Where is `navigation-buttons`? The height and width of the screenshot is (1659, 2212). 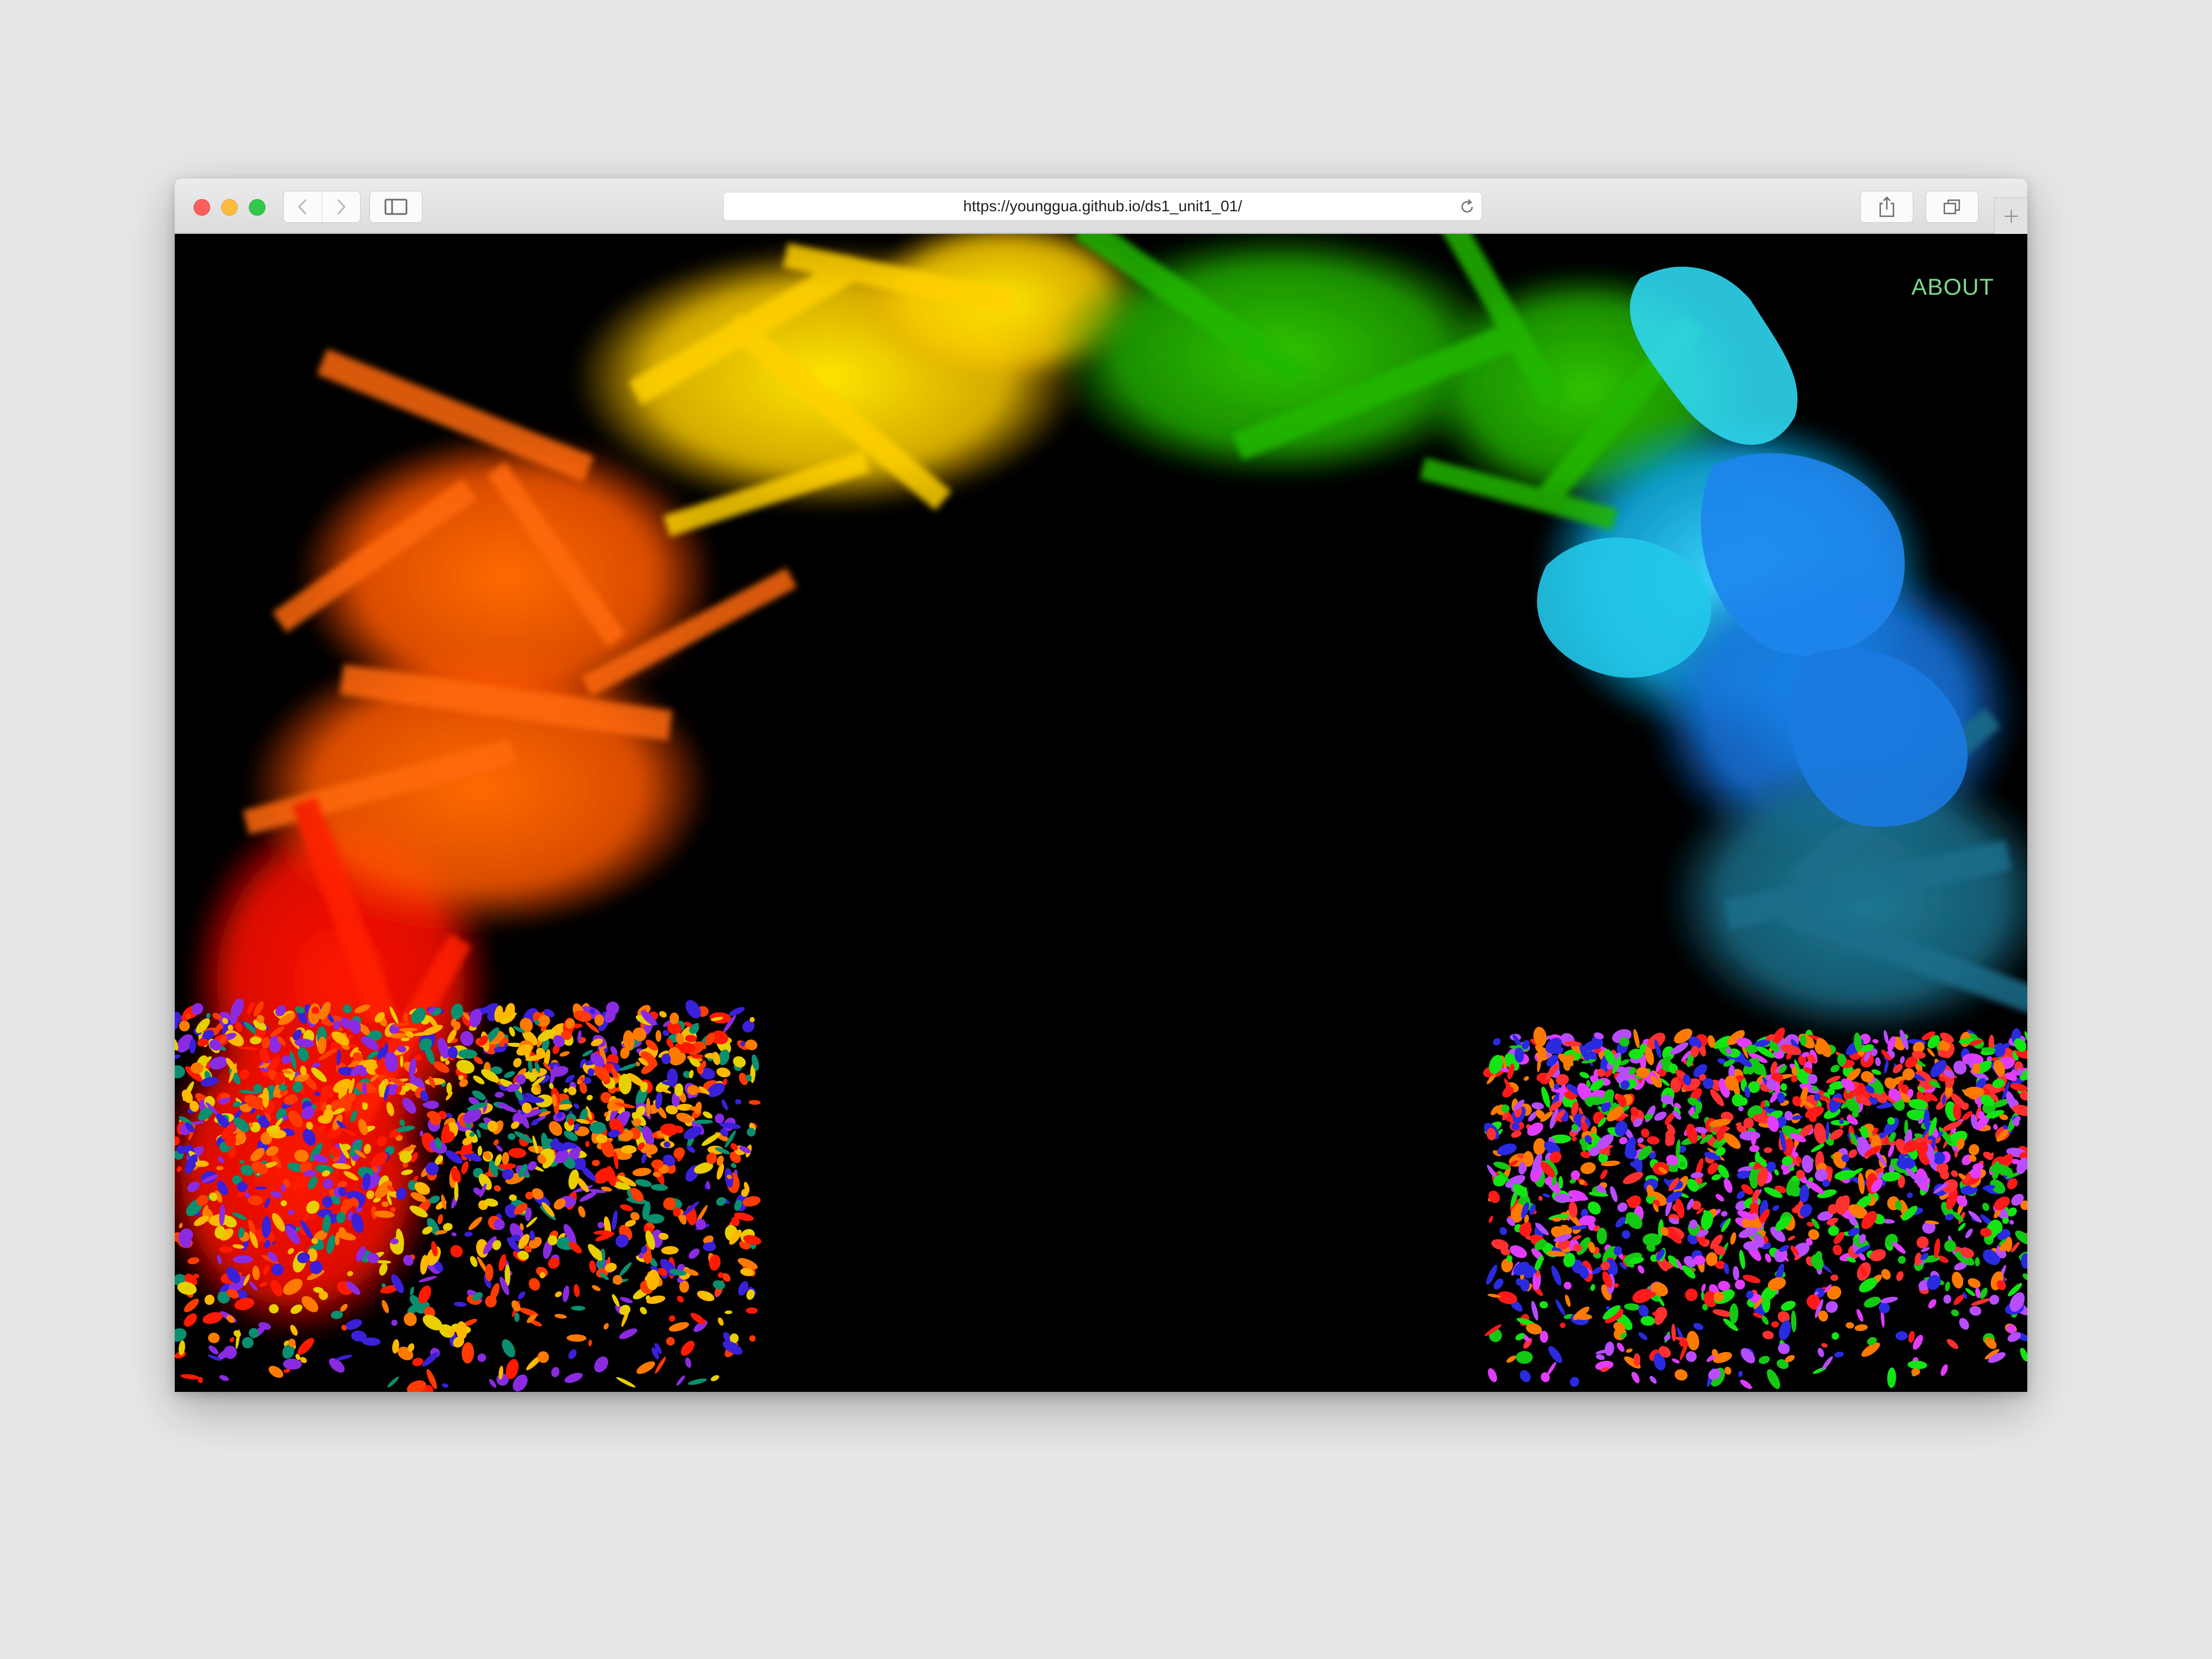
navigation-buttons is located at coordinates (322, 207).